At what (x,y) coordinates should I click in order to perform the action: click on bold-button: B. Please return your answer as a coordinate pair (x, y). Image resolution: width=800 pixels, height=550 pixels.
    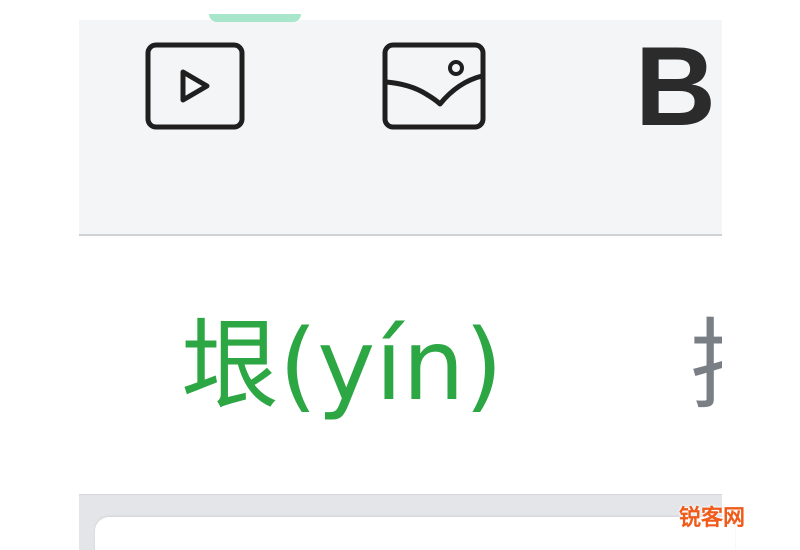
    Looking at the image, I should click on (680, 87).